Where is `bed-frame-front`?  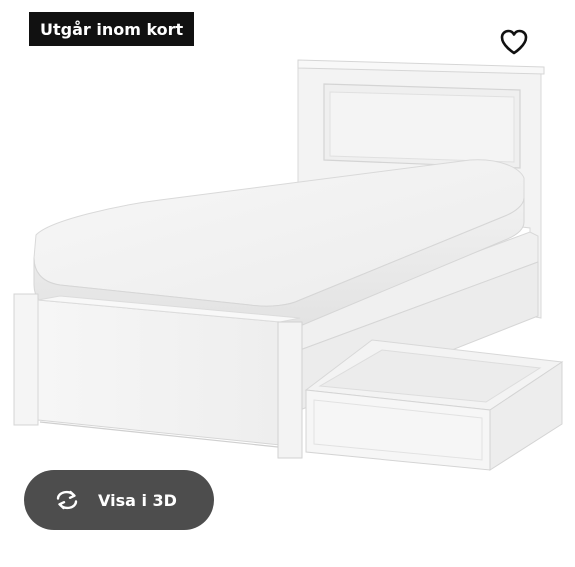 bed-frame-front is located at coordinates (158, 376).